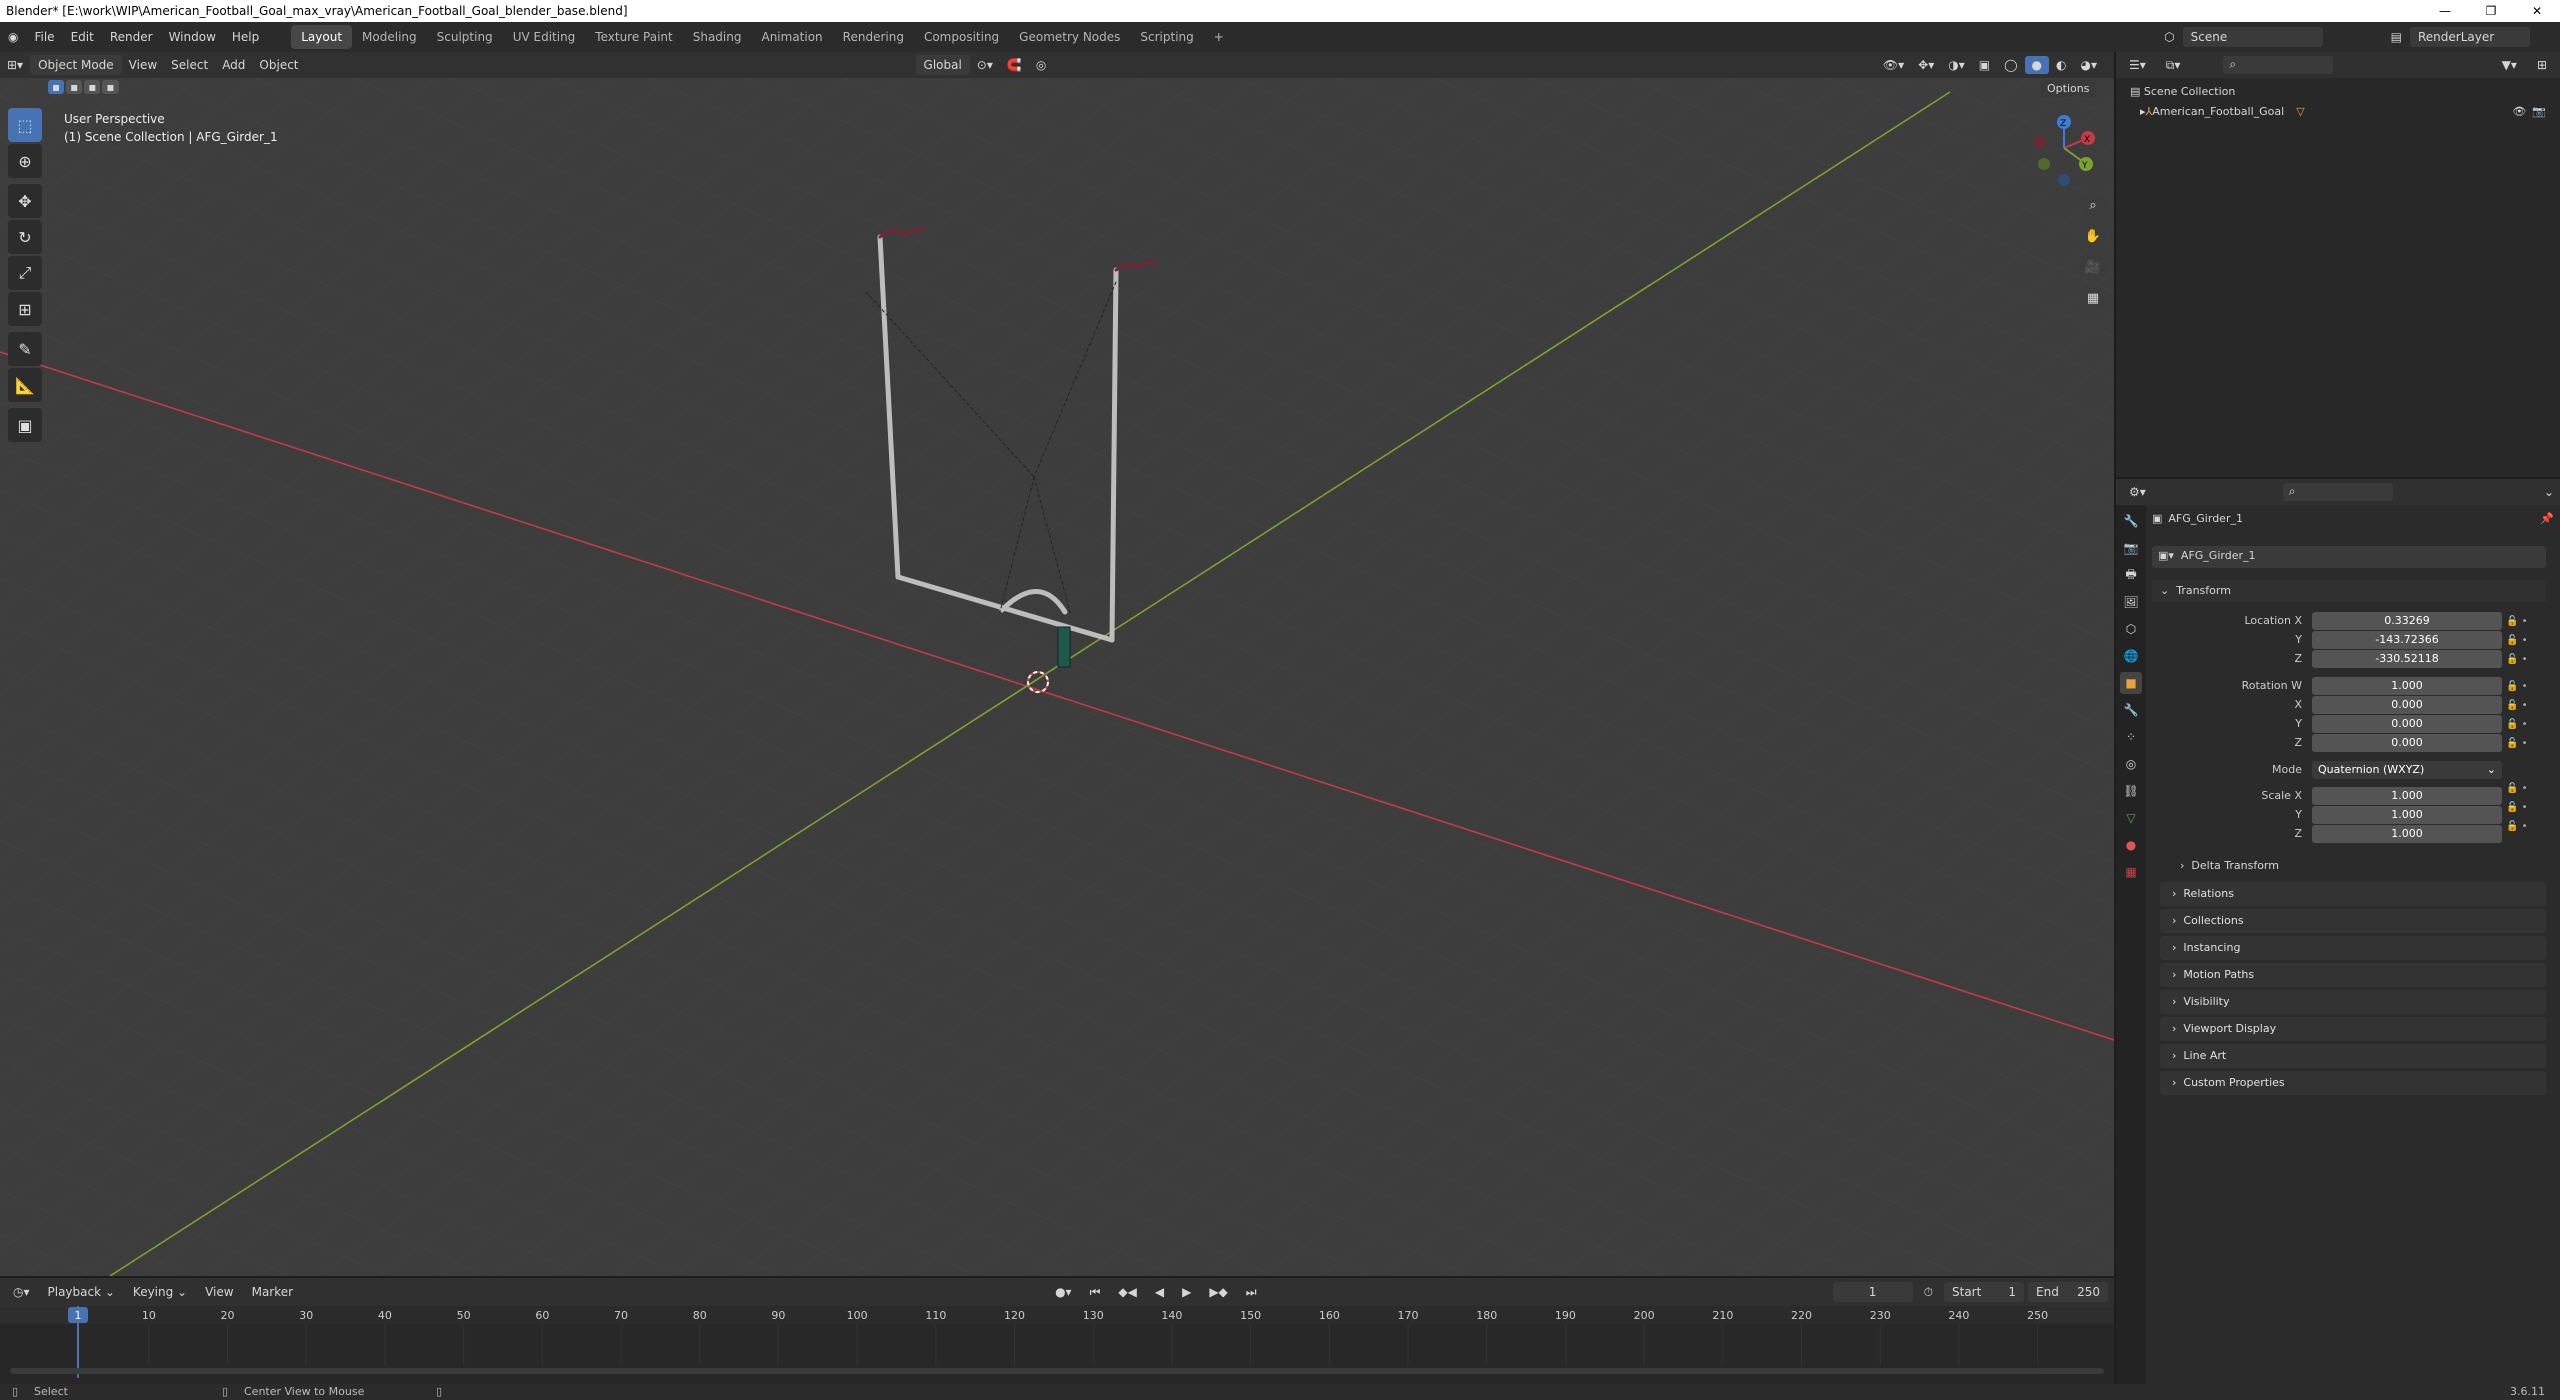  What do you see at coordinates (389, 37) in the screenshot?
I see `tab-modeling: Modeling` at bounding box center [389, 37].